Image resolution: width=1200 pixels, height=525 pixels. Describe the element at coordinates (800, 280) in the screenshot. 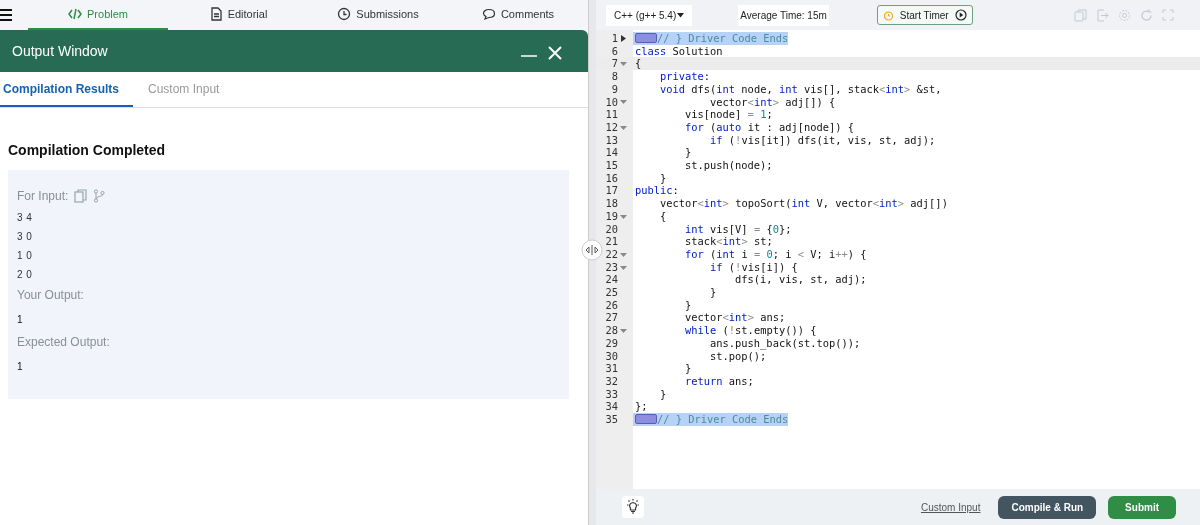

I see `code-line: dfs(i, vis, st, adj);` at that location.